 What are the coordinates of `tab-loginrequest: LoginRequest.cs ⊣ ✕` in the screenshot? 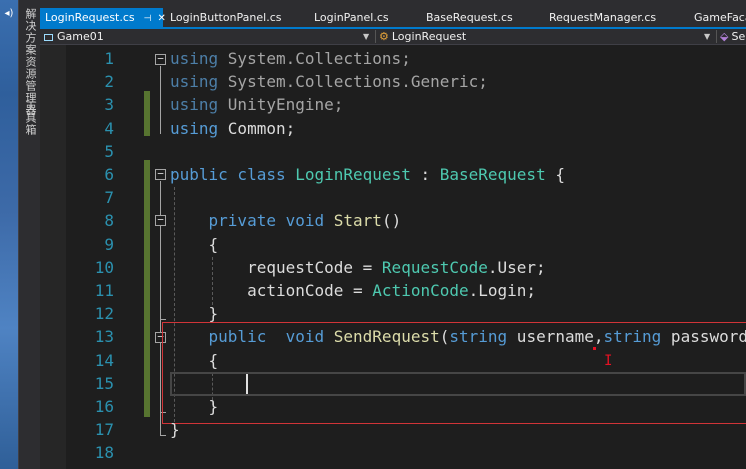 It's located at (103, 17).